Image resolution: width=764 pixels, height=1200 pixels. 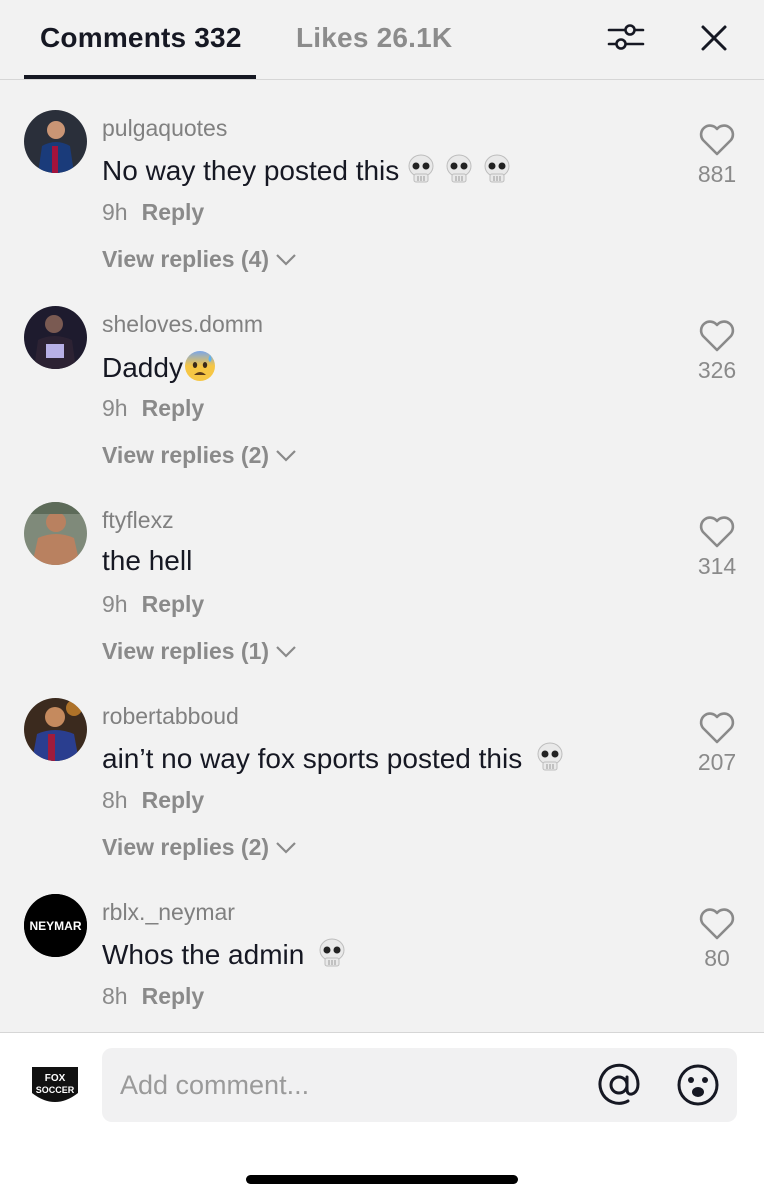 I want to click on mention-at-icon, so click(x=619, y=1085).